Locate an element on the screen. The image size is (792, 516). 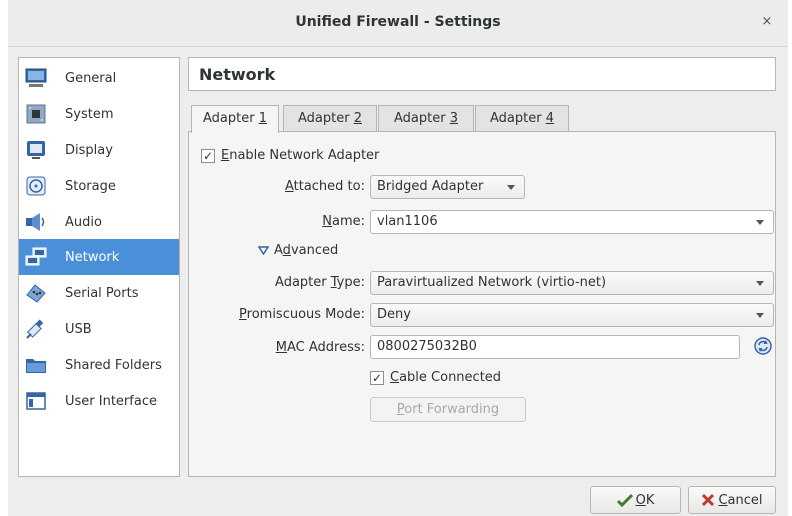
name-label: Name: is located at coordinates (343, 221).